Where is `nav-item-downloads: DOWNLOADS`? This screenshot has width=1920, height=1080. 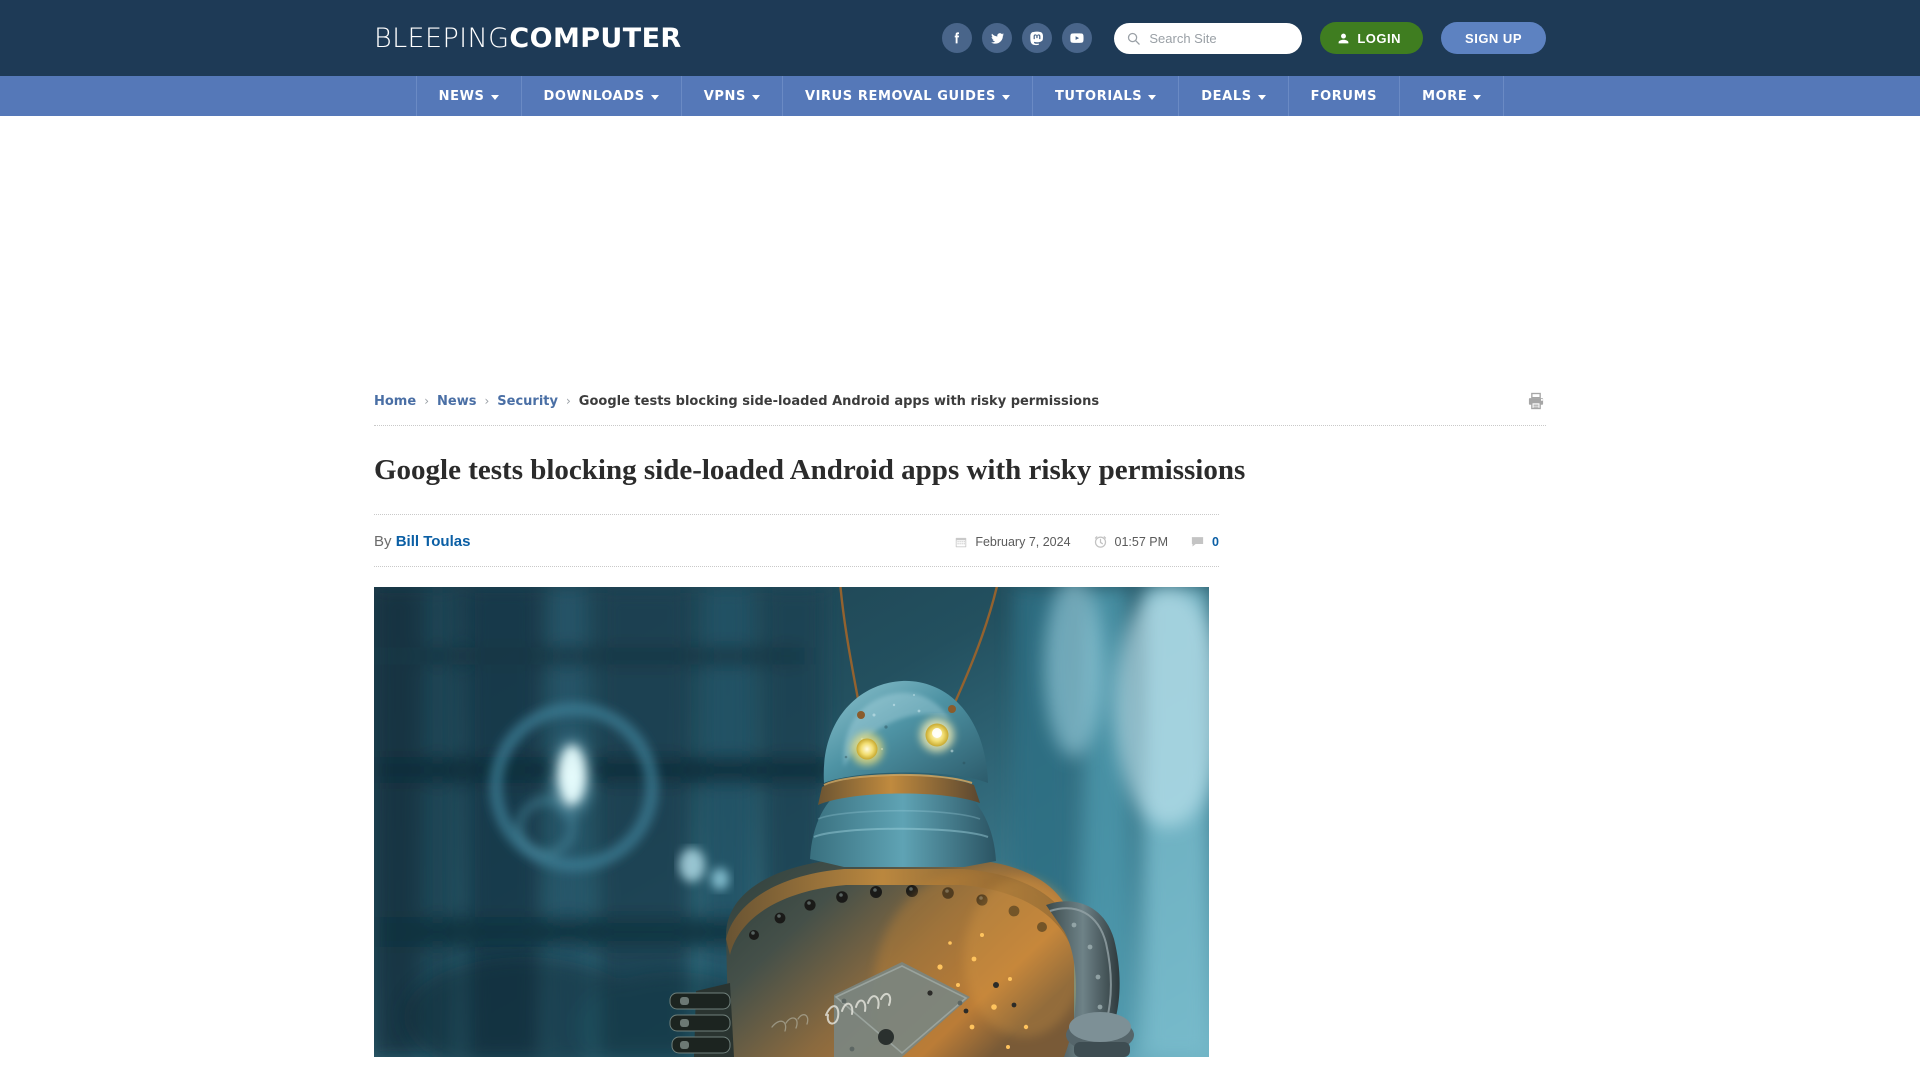 nav-item-downloads: DOWNLOADS is located at coordinates (600, 96).